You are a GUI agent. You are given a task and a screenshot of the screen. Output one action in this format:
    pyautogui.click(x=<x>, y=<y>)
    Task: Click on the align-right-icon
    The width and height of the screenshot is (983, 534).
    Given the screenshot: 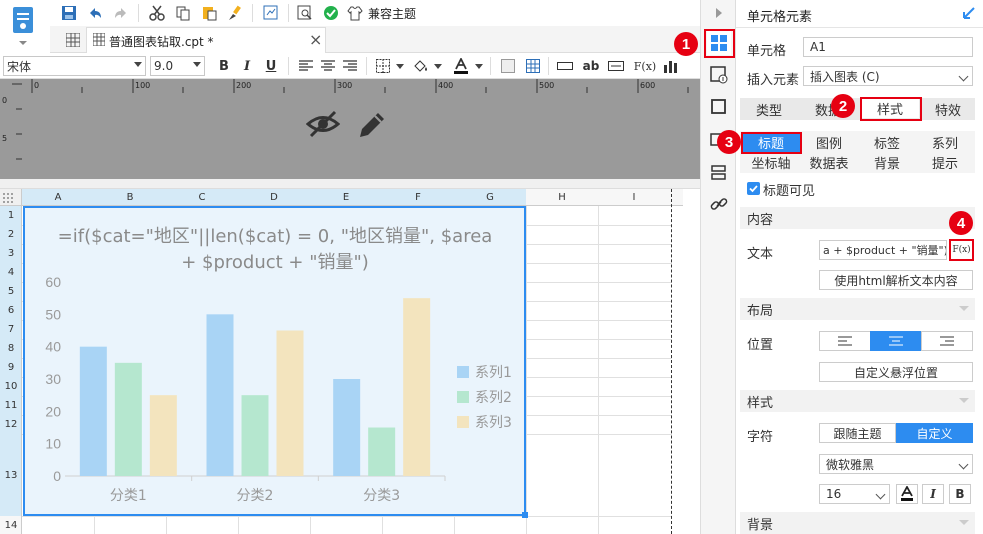 What is the action you would take?
    pyautogui.click(x=350, y=66)
    